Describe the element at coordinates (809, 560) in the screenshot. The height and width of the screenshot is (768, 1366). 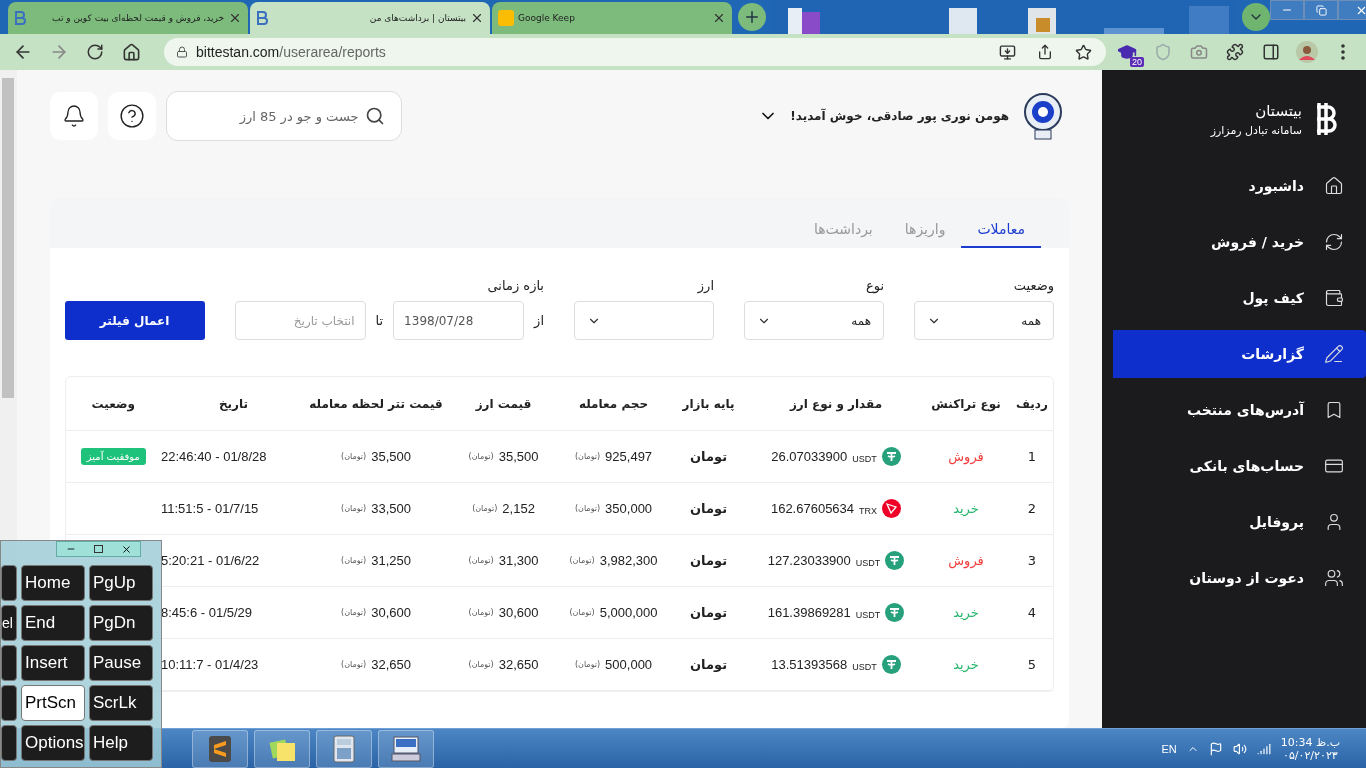
I see `amount: 127.23033900` at that location.